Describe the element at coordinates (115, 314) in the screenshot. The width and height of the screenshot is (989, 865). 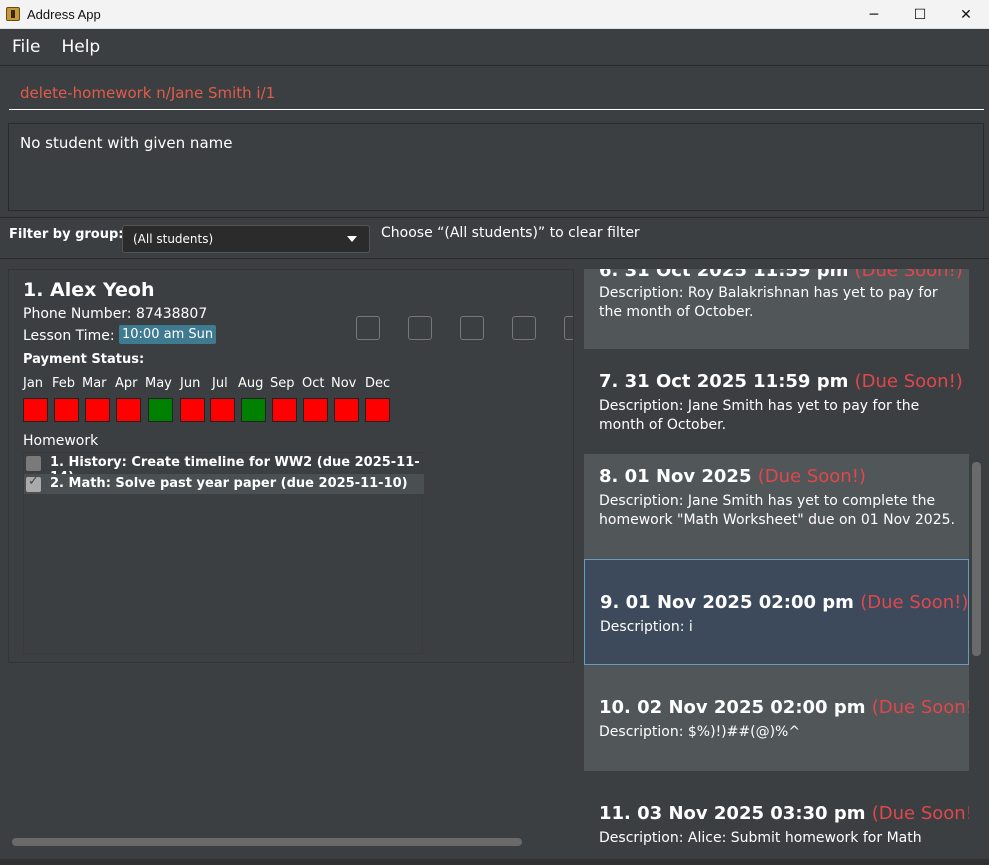
I see `person-phone: Phone Number: 87438807` at that location.